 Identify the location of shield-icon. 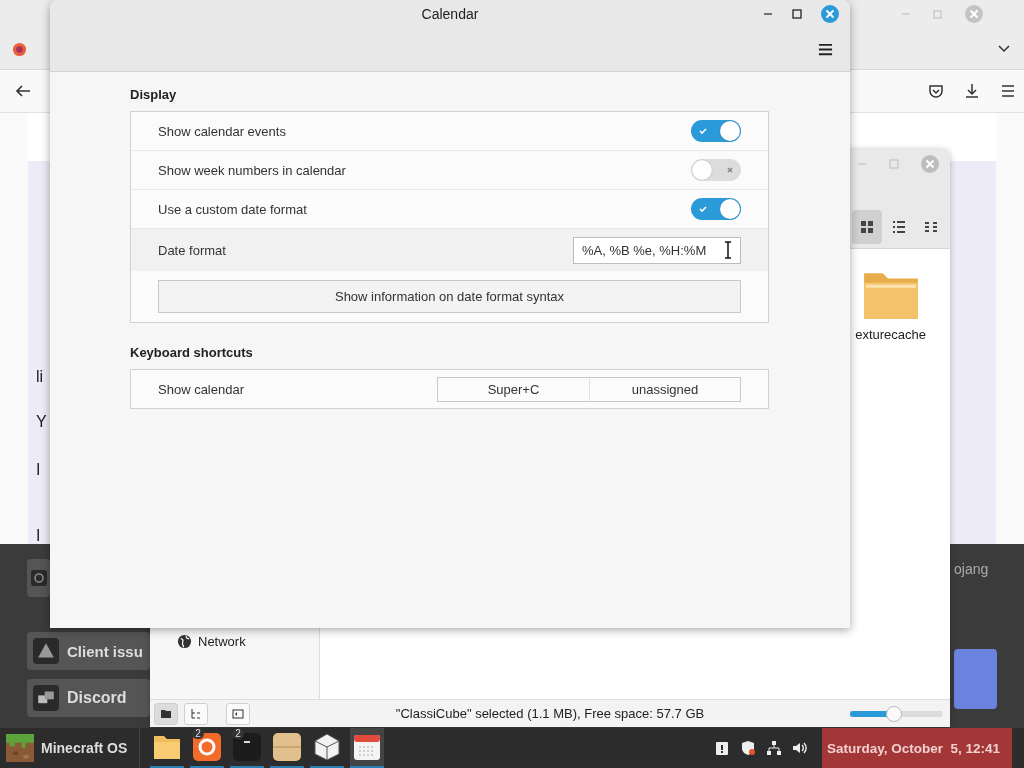
(747, 748).